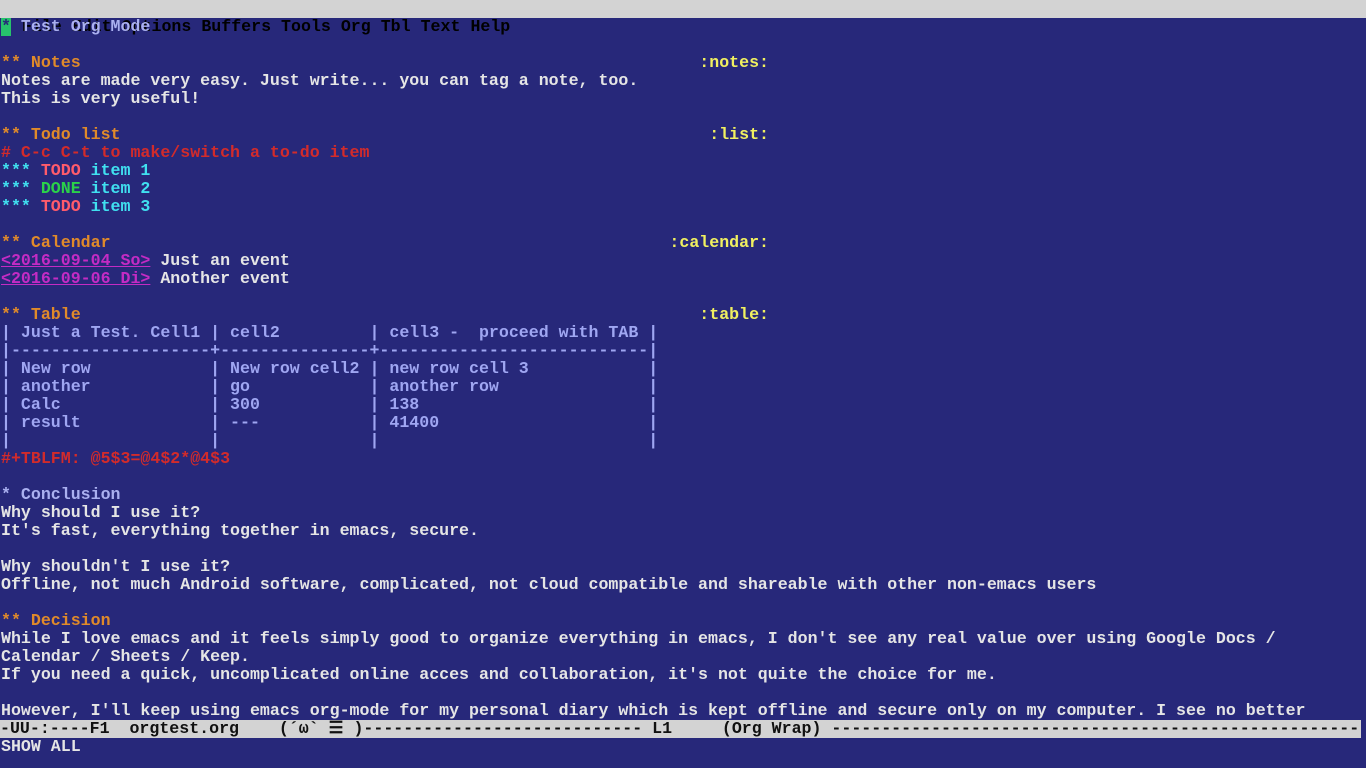 The width and height of the screenshot is (1366, 768). What do you see at coordinates (734, 62) in the screenshot?
I see `notes-tag: :notes:` at bounding box center [734, 62].